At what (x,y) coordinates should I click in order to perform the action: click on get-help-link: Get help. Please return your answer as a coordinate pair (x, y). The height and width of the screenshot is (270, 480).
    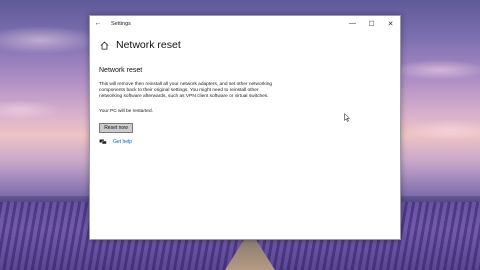
    Looking at the image, I should click on (122, 142).